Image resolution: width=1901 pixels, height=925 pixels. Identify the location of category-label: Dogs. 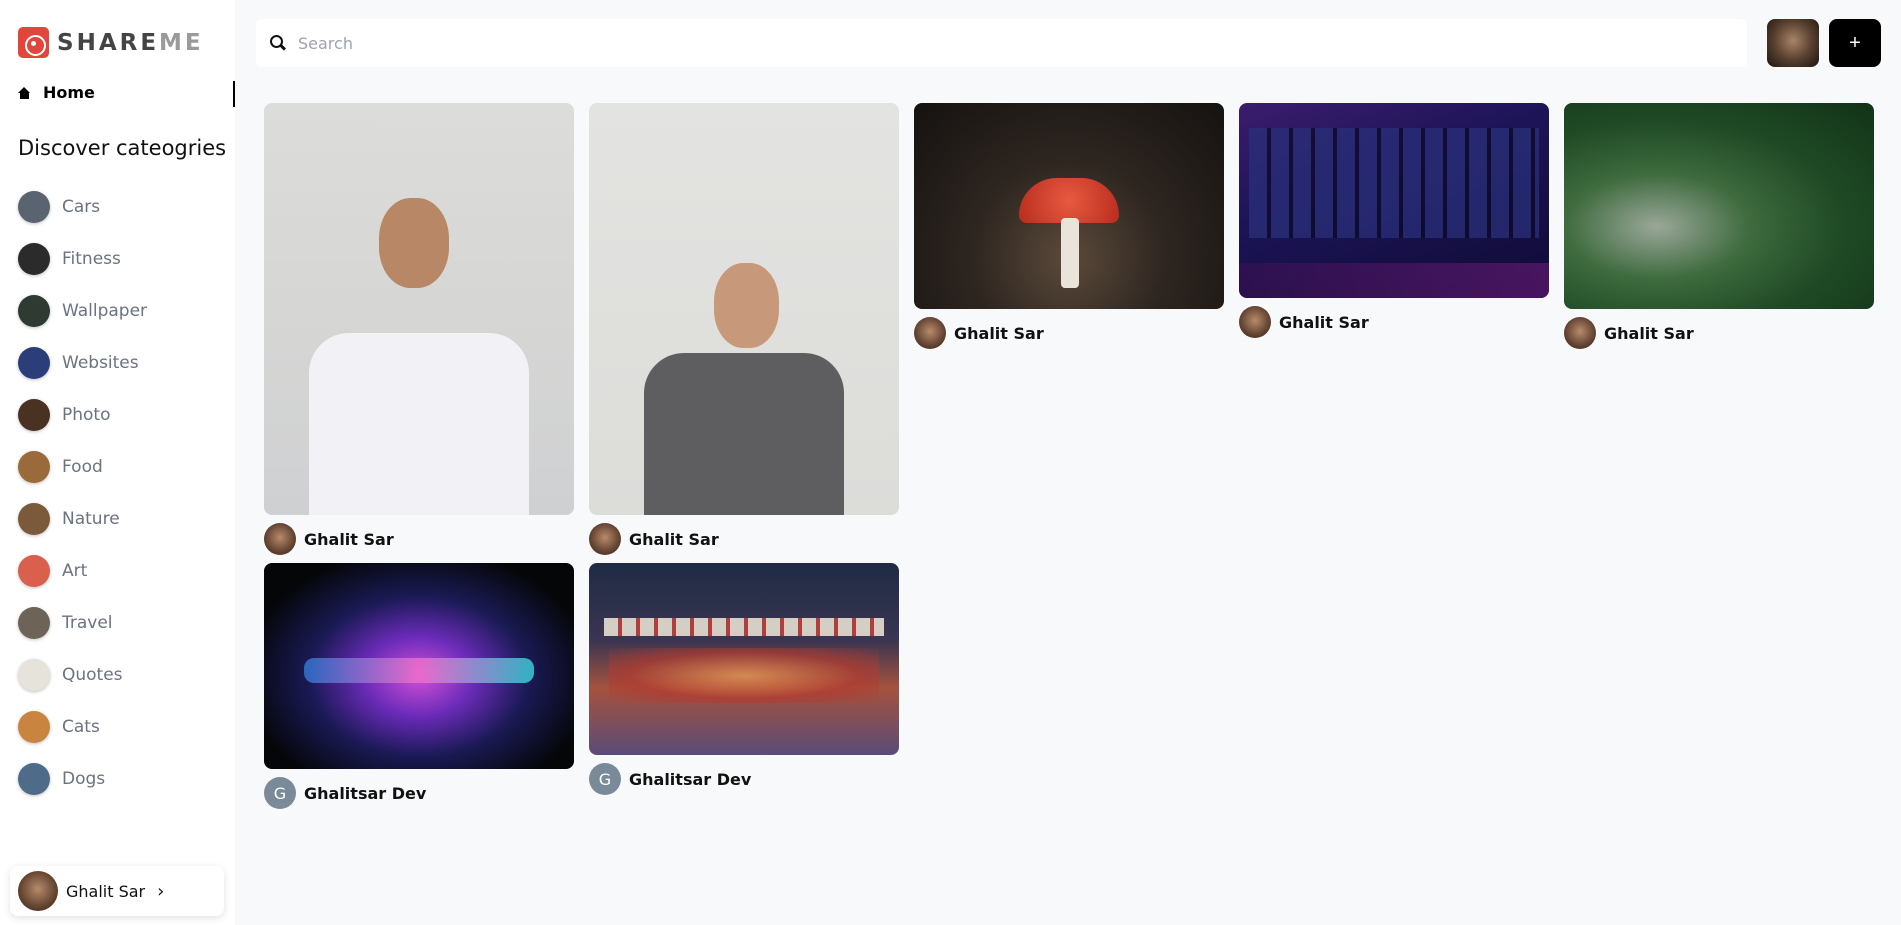
(84, 779).